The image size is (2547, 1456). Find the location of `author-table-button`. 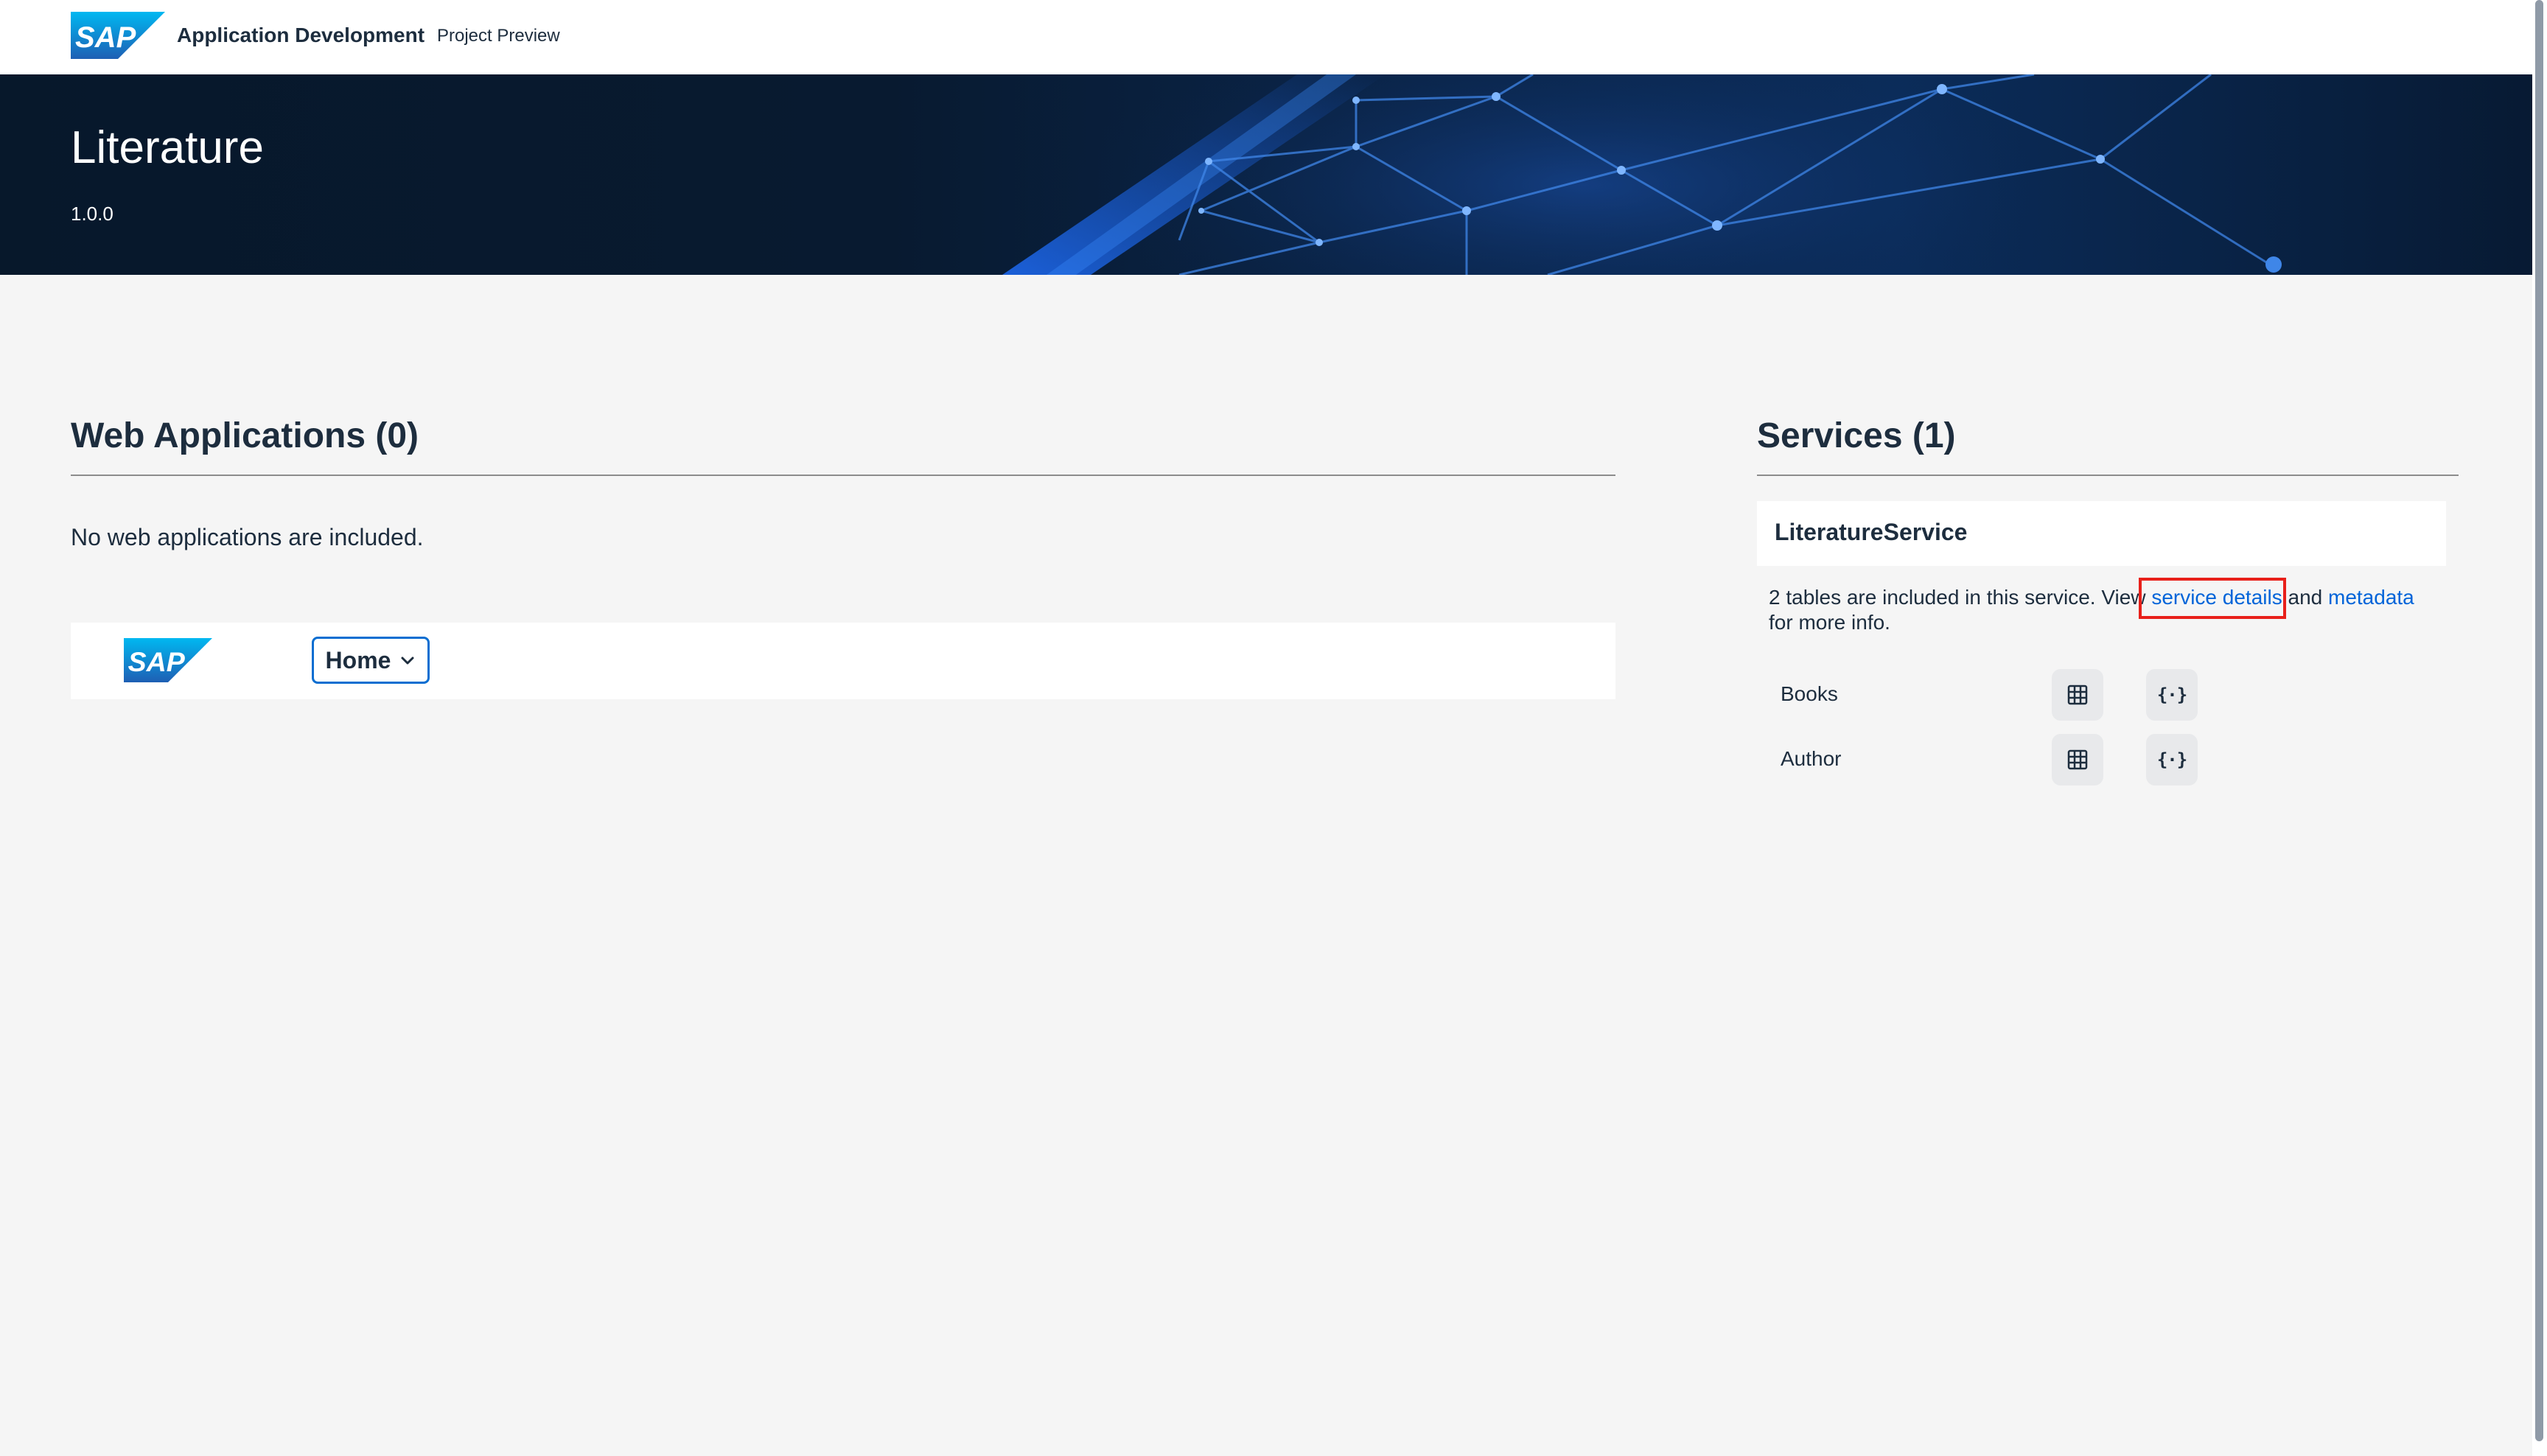

author-table-button is located at coordinates (2077, 759).